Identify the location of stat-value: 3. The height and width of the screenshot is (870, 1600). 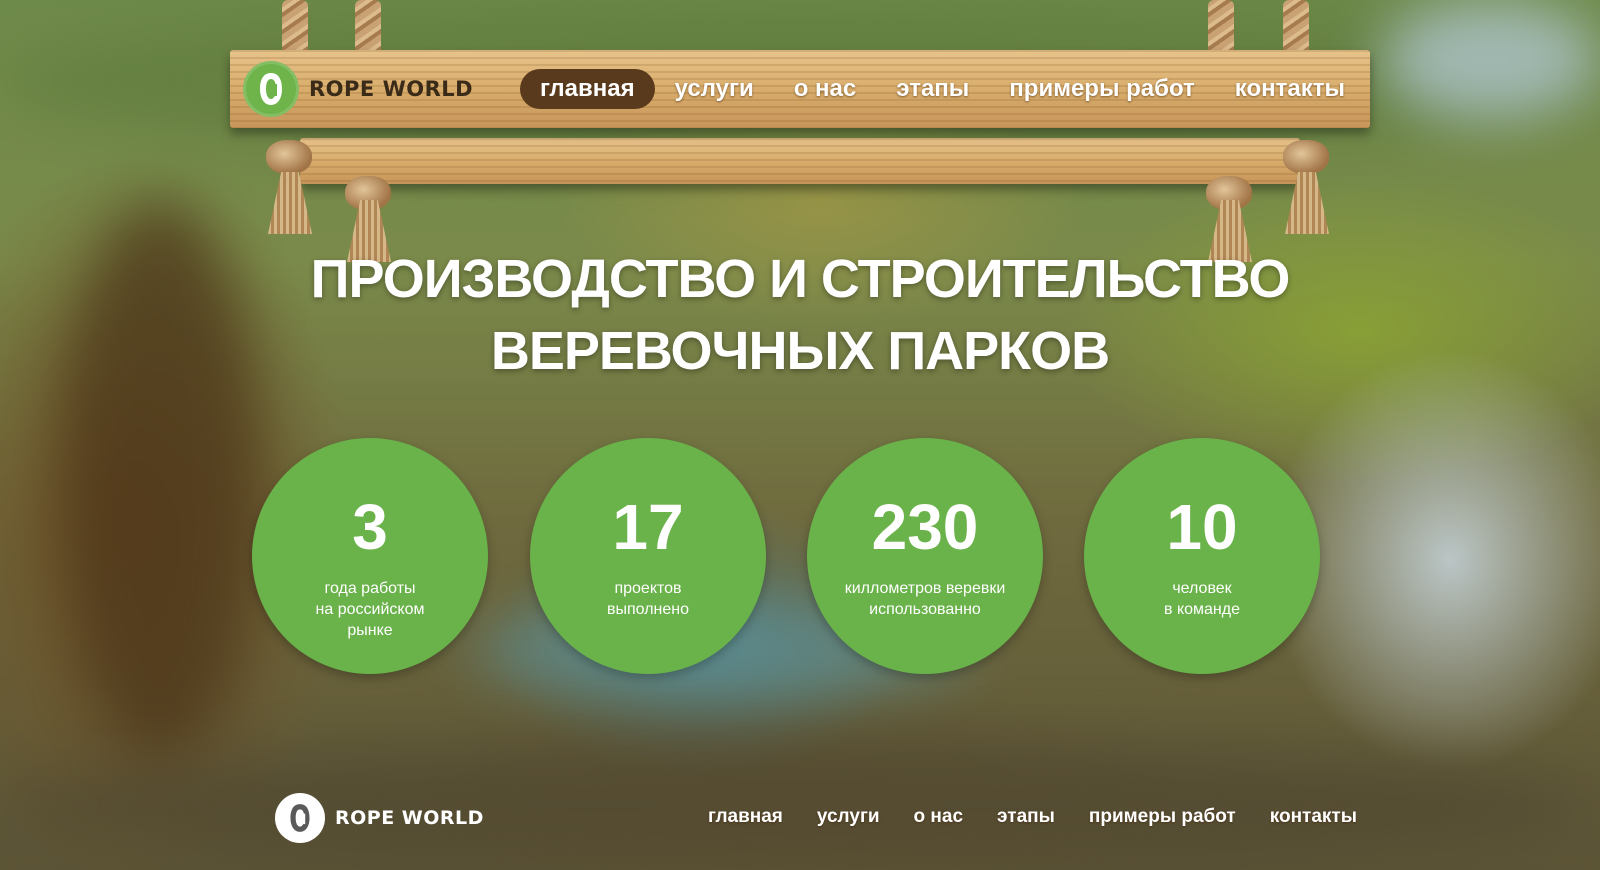
(370, 527).